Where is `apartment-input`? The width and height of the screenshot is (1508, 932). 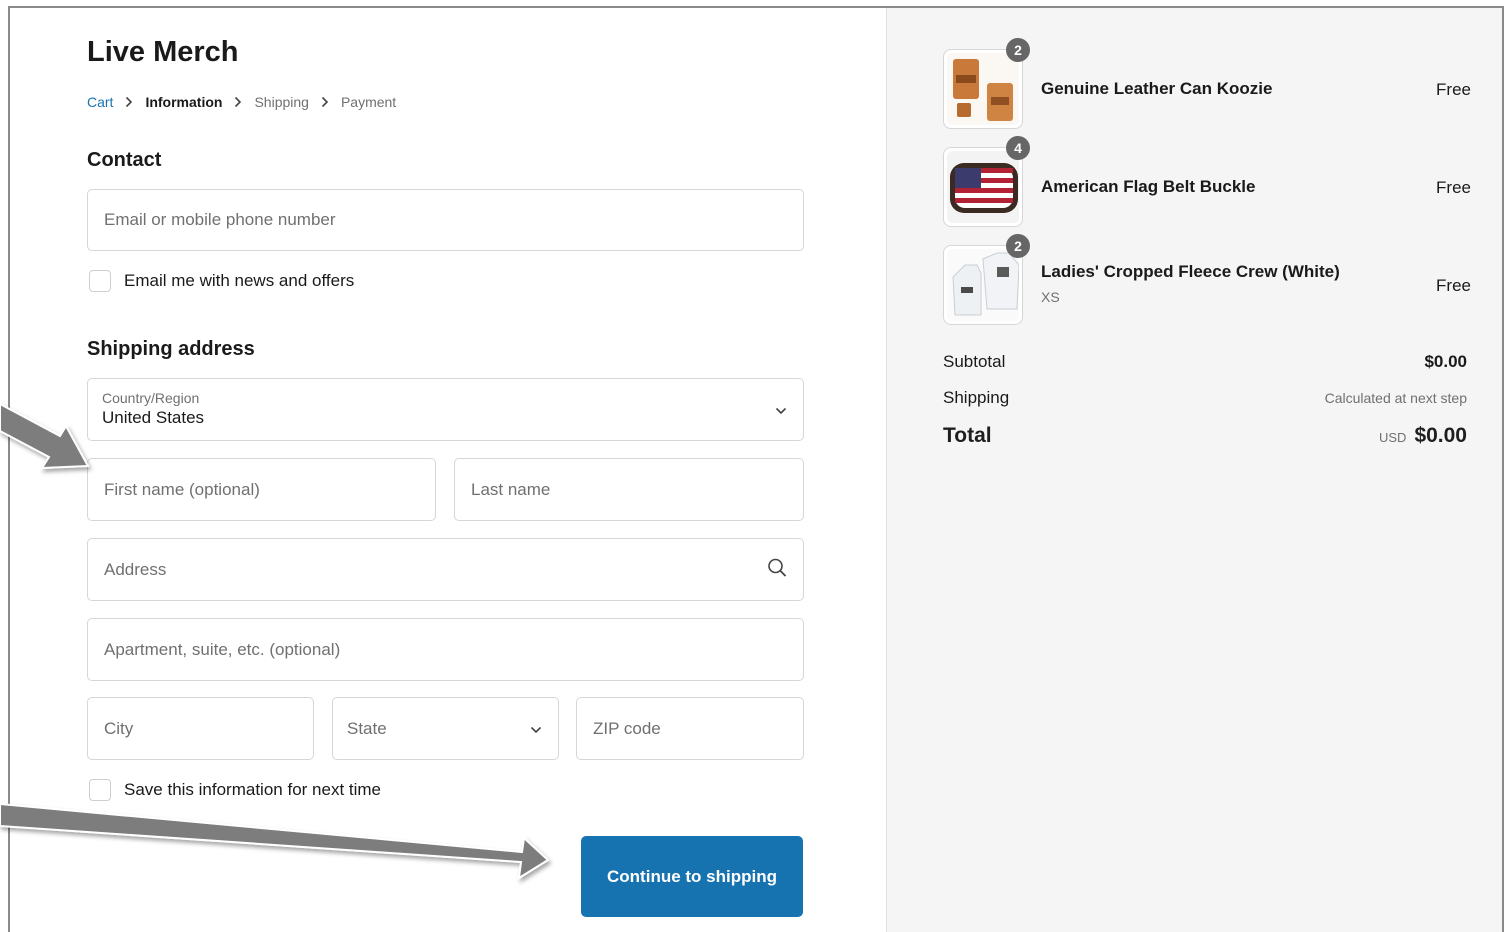 apartment-input is located at coordinates (445, 649).